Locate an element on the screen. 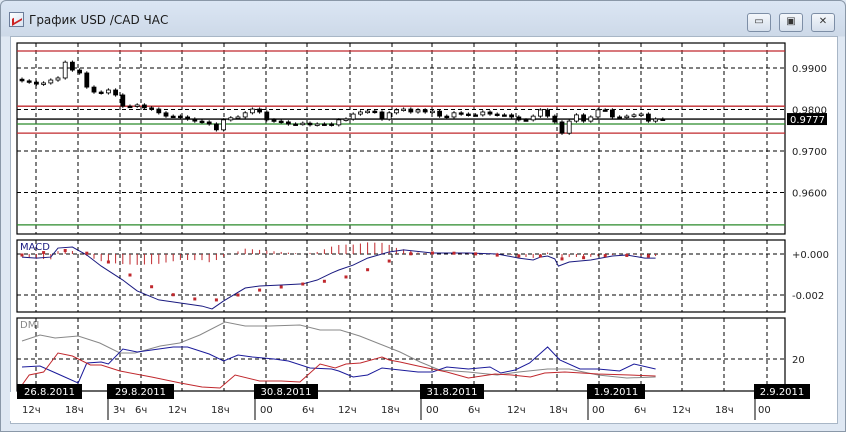 Image resolution: width=846 pixels, height=432 pixels. macd-axis-label: +0.000 is located at coordinates (810, 255).